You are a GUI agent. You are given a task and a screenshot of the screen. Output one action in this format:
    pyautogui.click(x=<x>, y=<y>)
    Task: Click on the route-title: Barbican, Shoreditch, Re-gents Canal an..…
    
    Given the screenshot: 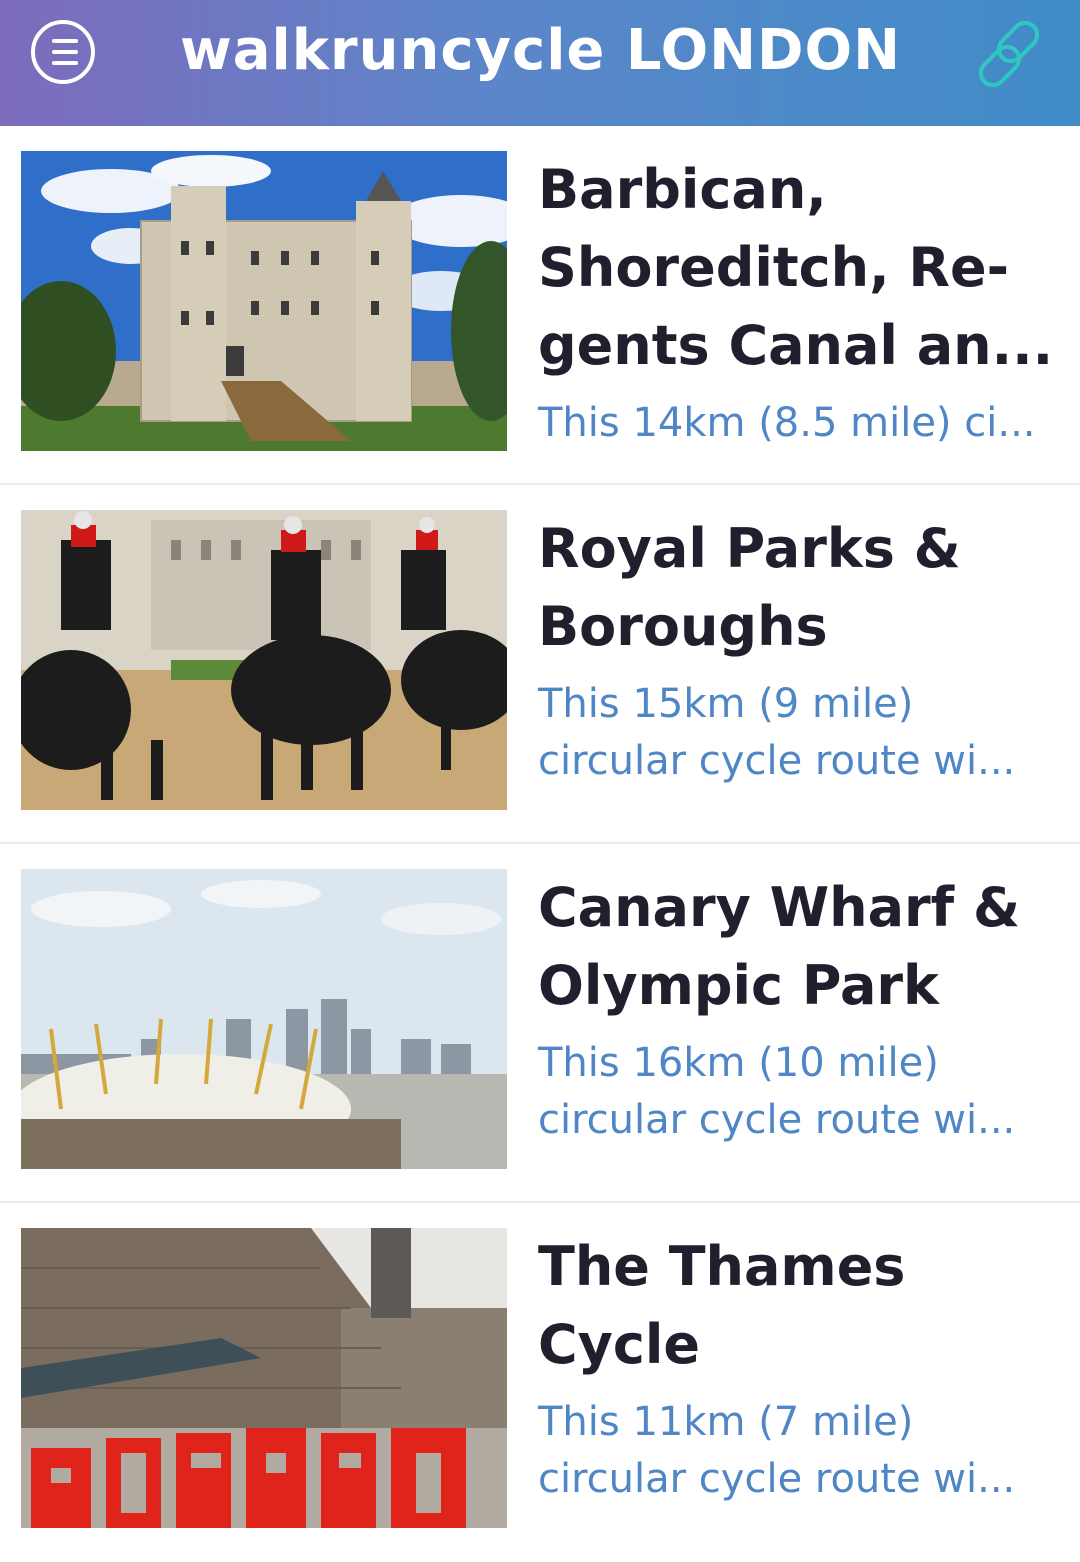 What is the action you would take?
    pyautogui.click(x=796, y=267)
    